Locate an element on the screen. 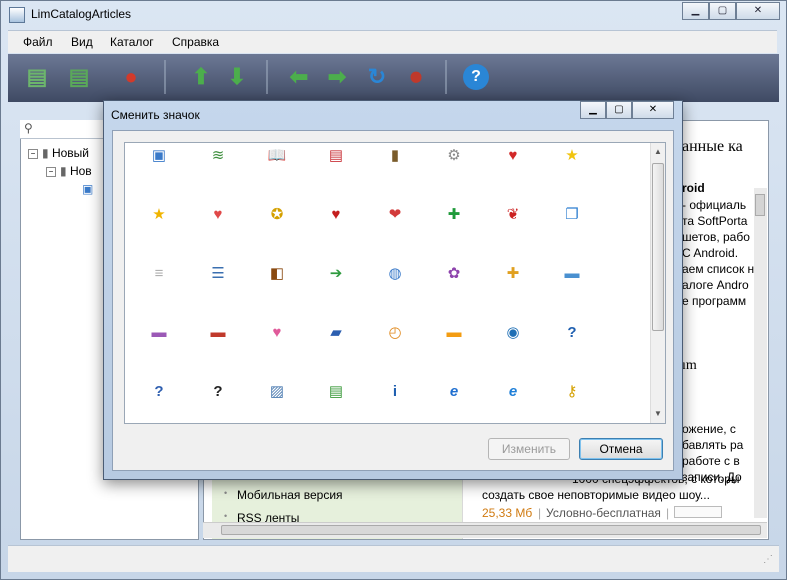  internet-explorer-icon: e is located at coordinates (454, 392).